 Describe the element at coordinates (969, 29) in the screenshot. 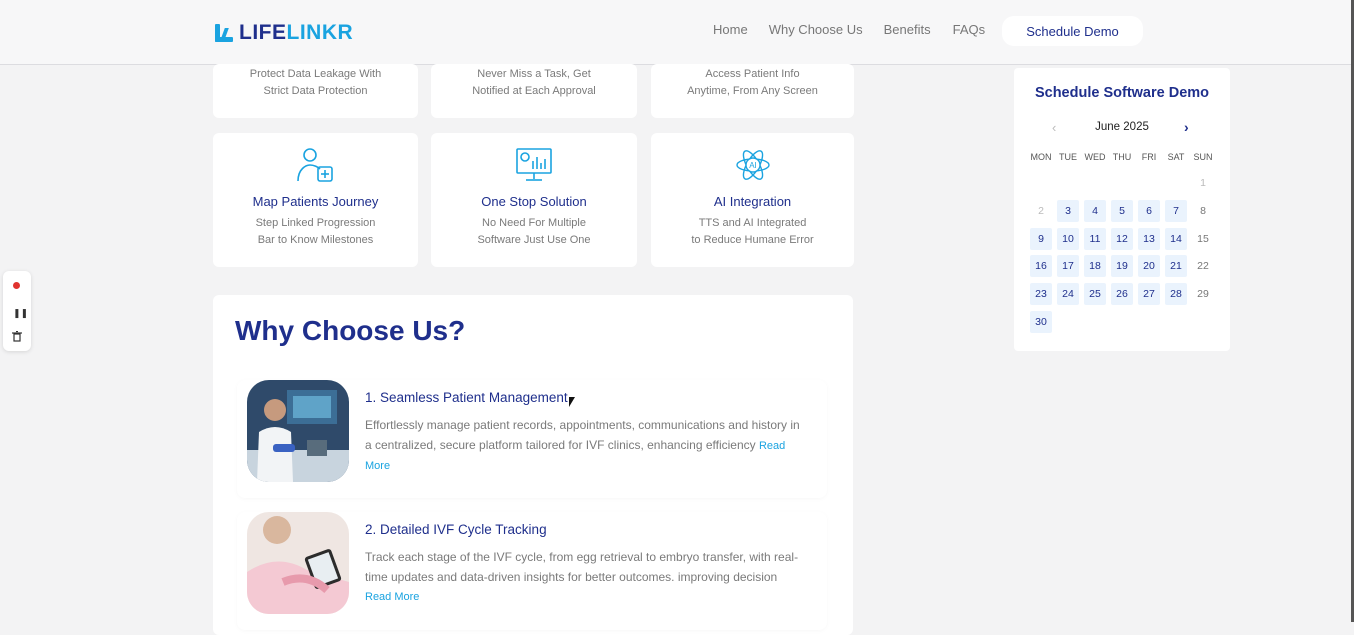

I see `nav-faqs: FAQs` at that location.